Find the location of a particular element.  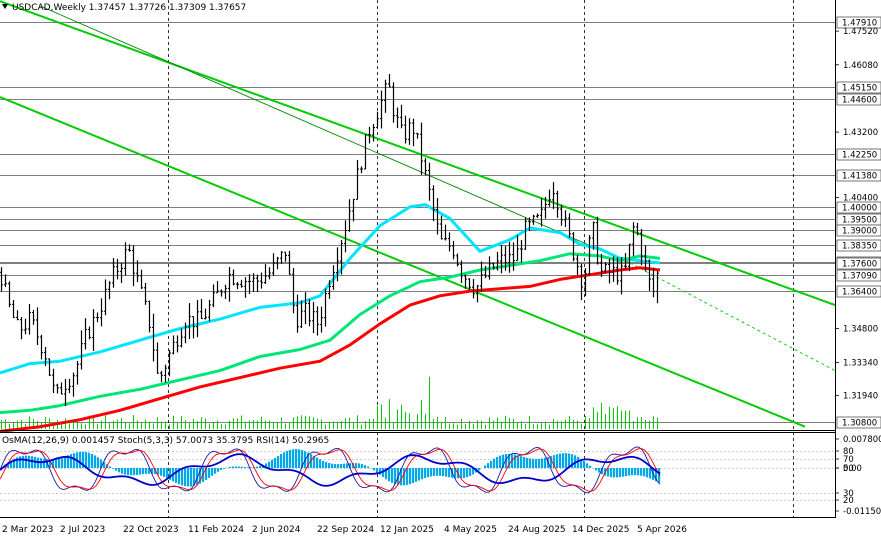

price-level-label: 1.30800 is located at coordinates (859, 424).